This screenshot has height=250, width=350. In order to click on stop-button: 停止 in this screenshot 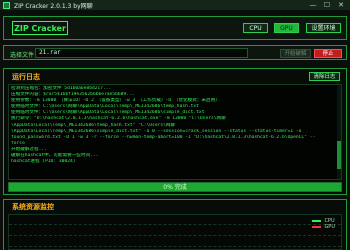, I will do `click(328, 53)`.